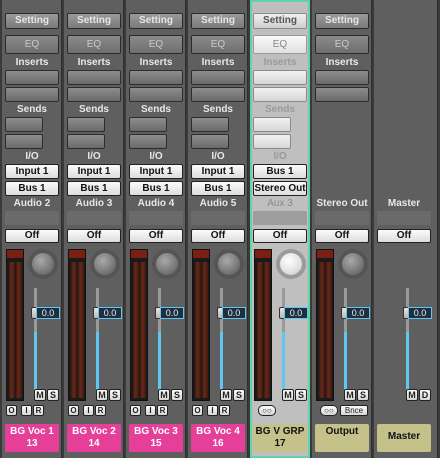 The height and width of the screenshot is (458, 440). What do you see at coordinates (353, 264) in the screenshot?
I see `balance-knob` at bounding box center [353, 264].